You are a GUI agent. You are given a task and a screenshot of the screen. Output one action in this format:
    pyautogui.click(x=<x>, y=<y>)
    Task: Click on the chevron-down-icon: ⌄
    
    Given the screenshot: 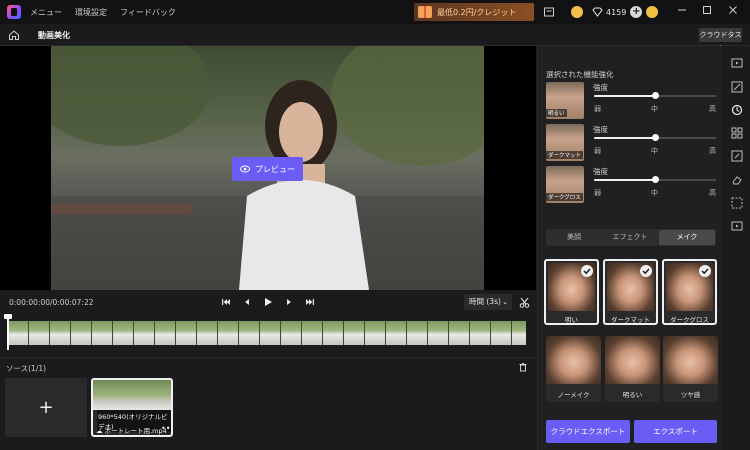 What is the action you would take?
    pyautogui.click(x=505, y=302)
    